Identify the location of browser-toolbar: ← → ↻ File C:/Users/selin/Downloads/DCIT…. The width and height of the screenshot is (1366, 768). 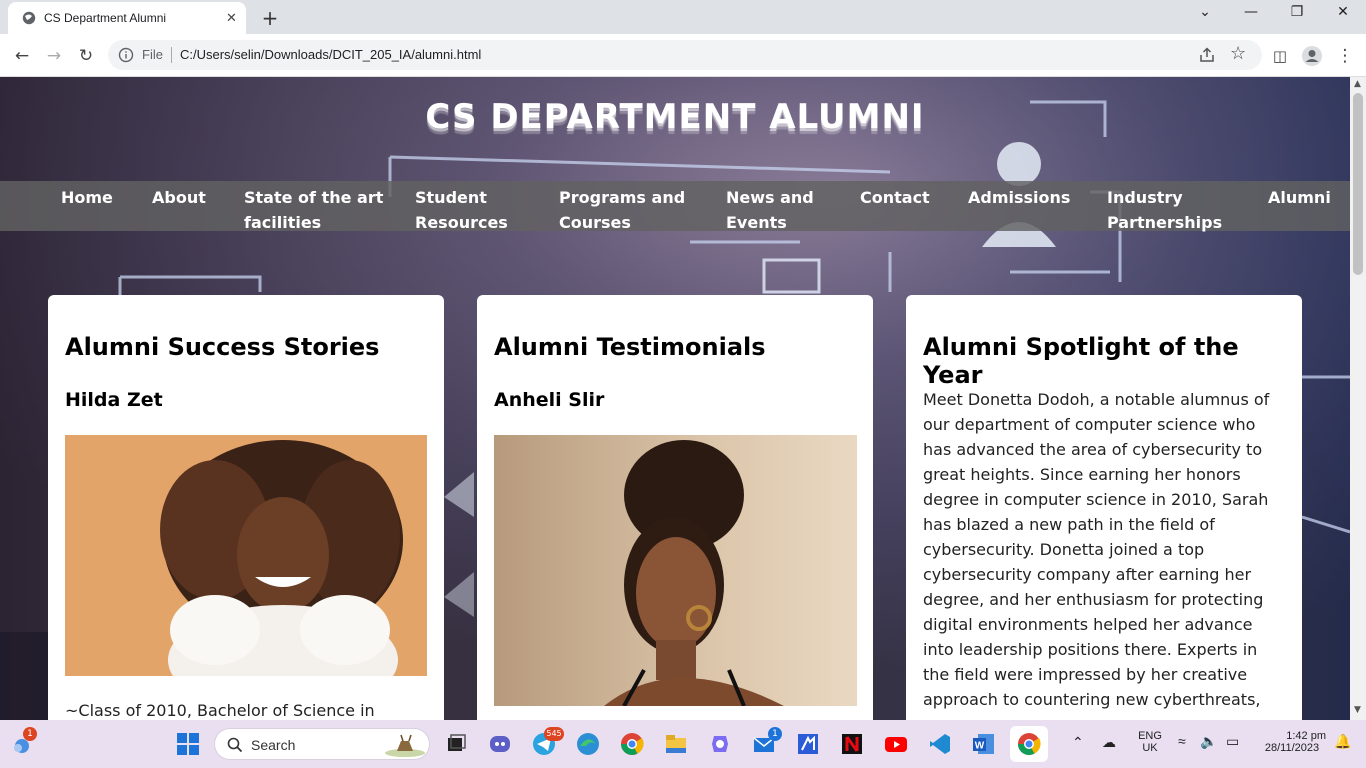
(683, 55).